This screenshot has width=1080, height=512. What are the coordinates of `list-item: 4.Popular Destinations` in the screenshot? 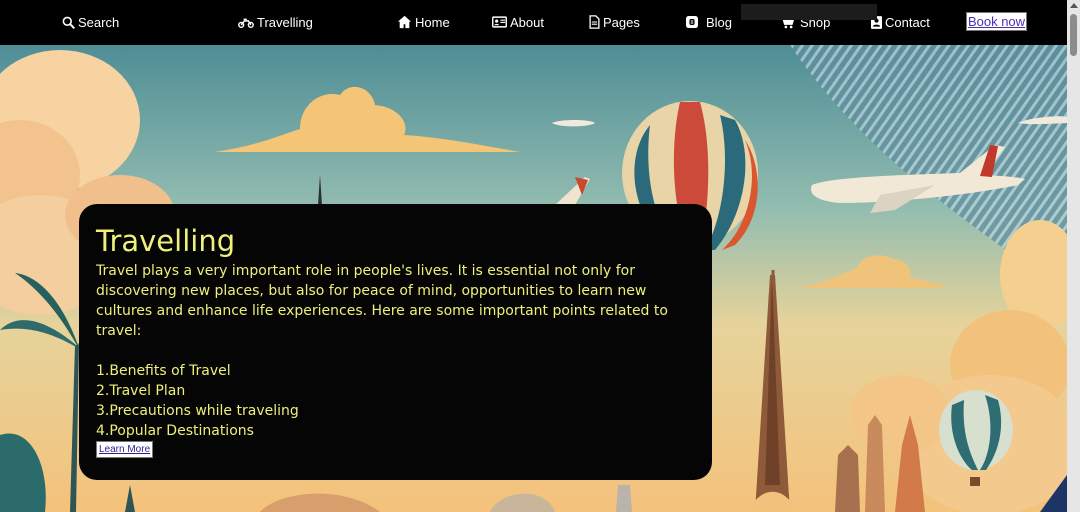 It's located at (175, 431).